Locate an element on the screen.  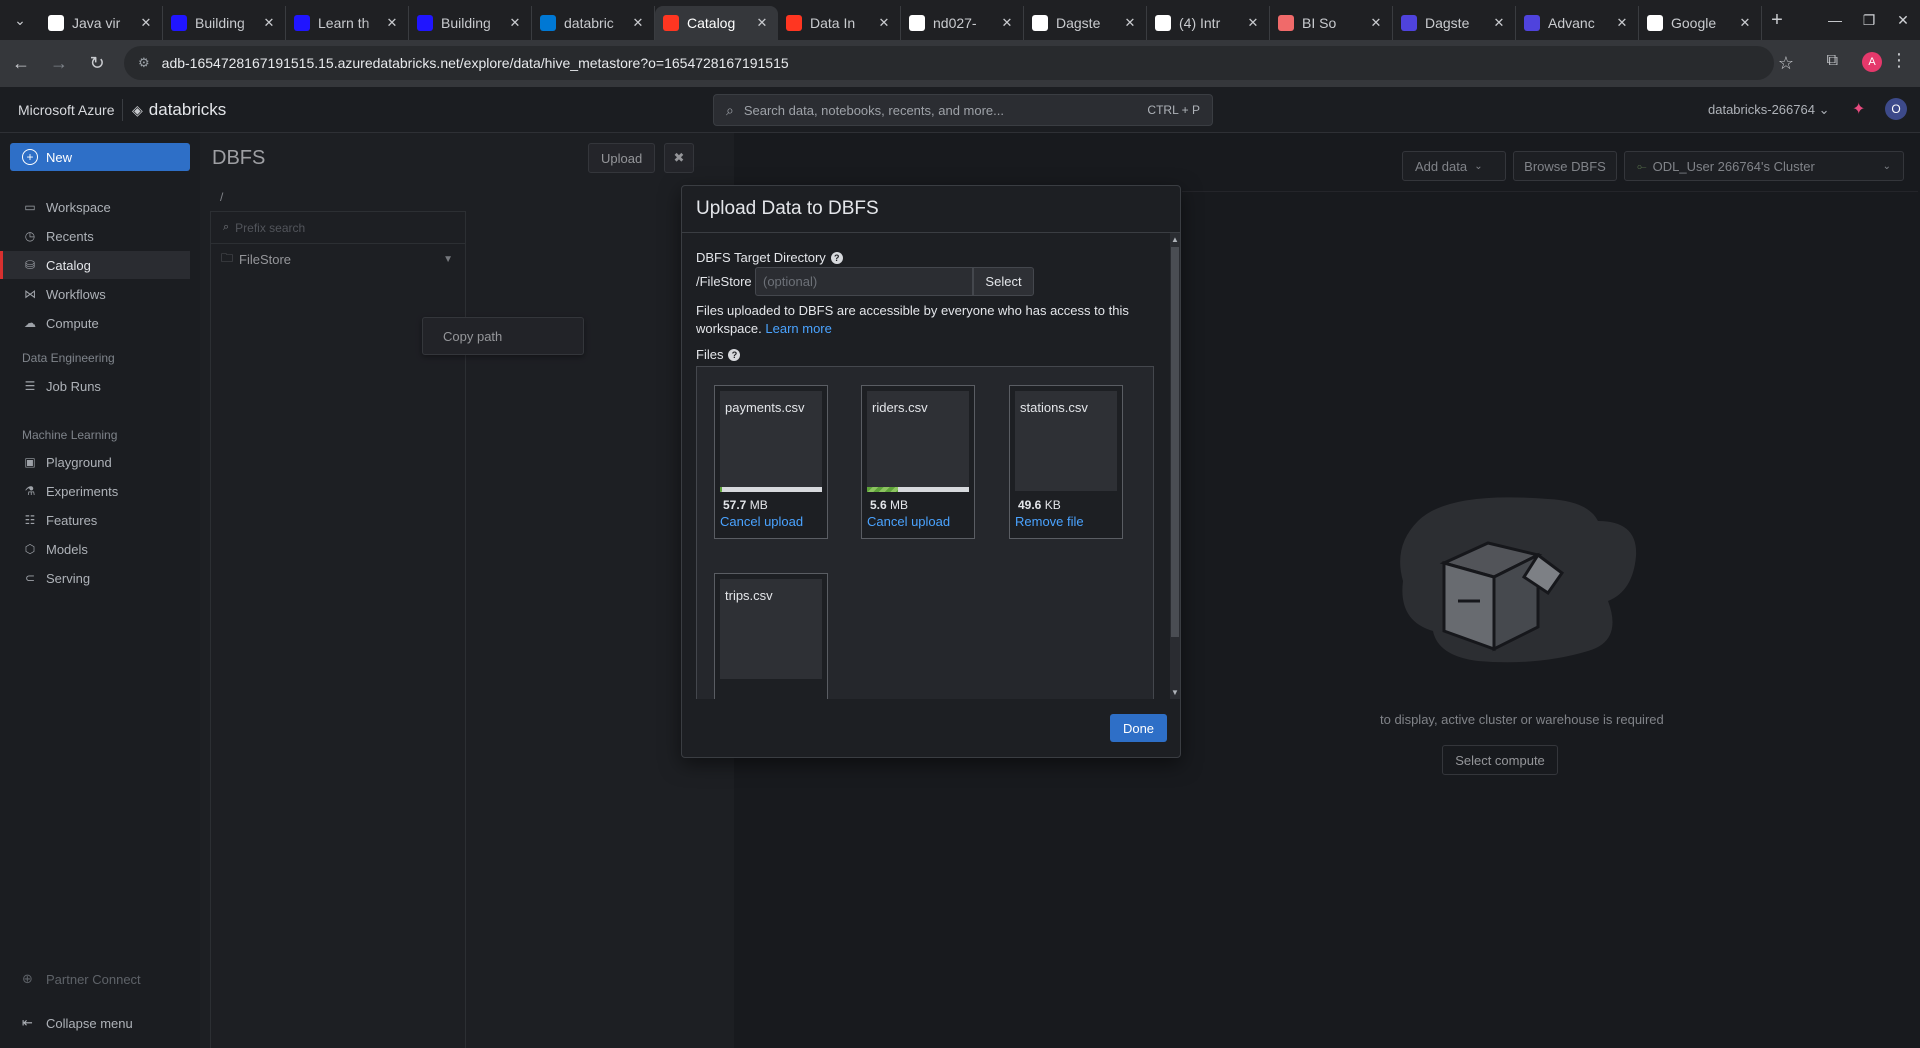
select-directory-button: Select is located at coordinates (1003, 281).